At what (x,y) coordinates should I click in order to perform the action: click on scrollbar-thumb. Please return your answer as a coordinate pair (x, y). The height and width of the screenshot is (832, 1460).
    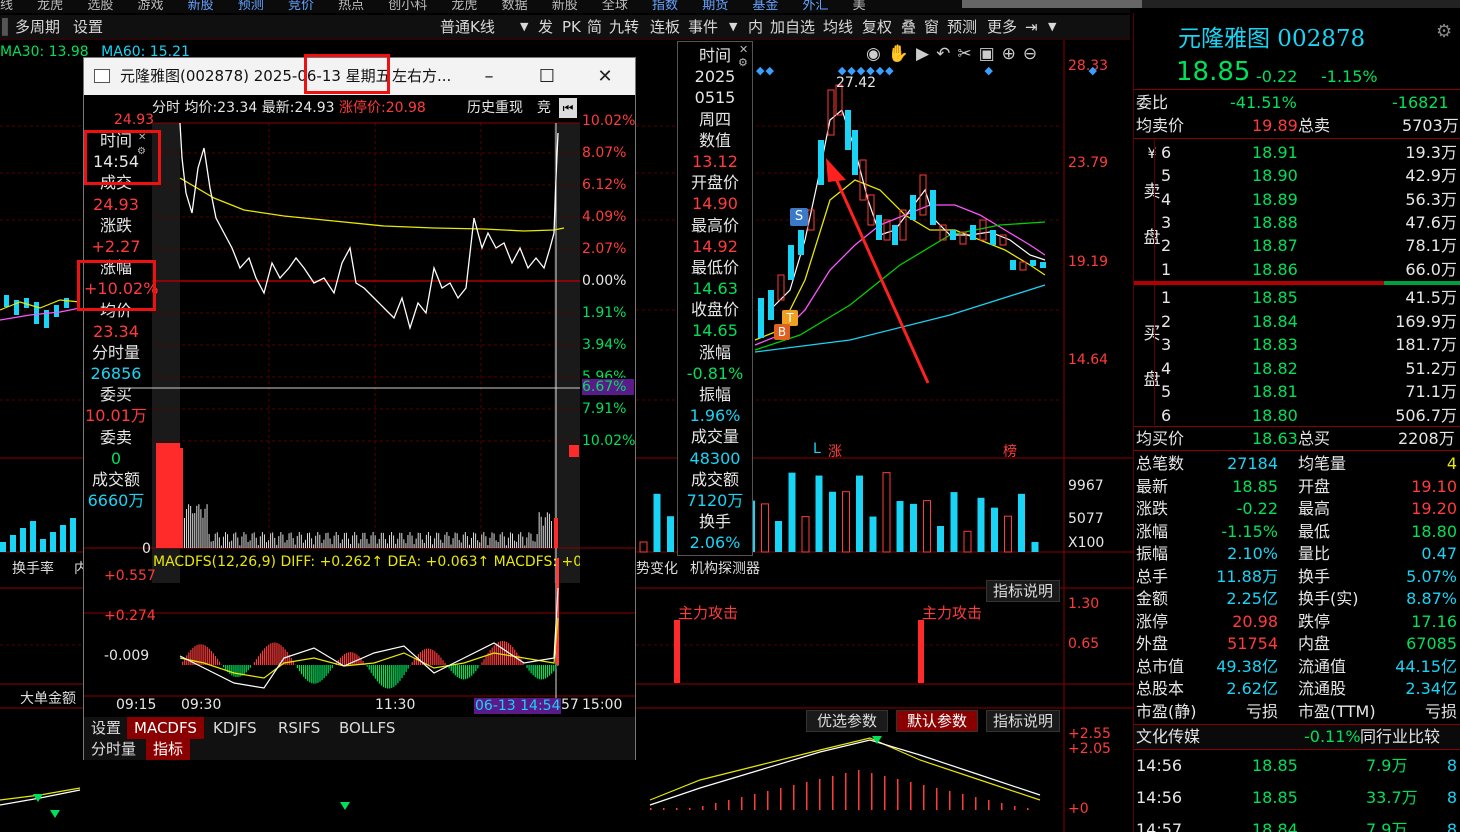
    Looking at the image, I should click on (1052, 4).